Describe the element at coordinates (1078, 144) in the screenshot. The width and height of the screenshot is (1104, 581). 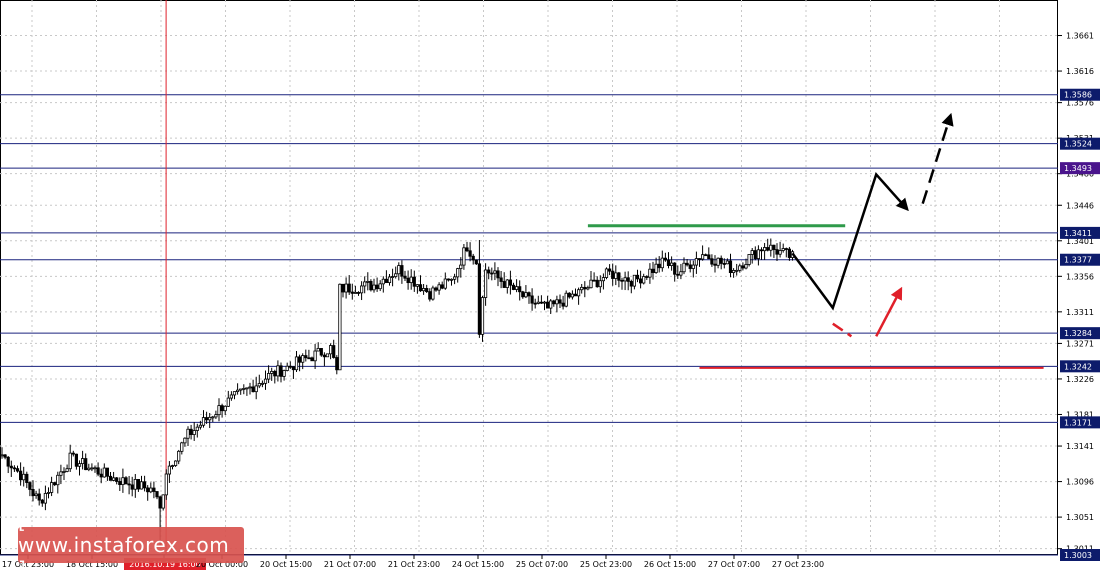
I see `level-label-1: 1.3524` at that location.